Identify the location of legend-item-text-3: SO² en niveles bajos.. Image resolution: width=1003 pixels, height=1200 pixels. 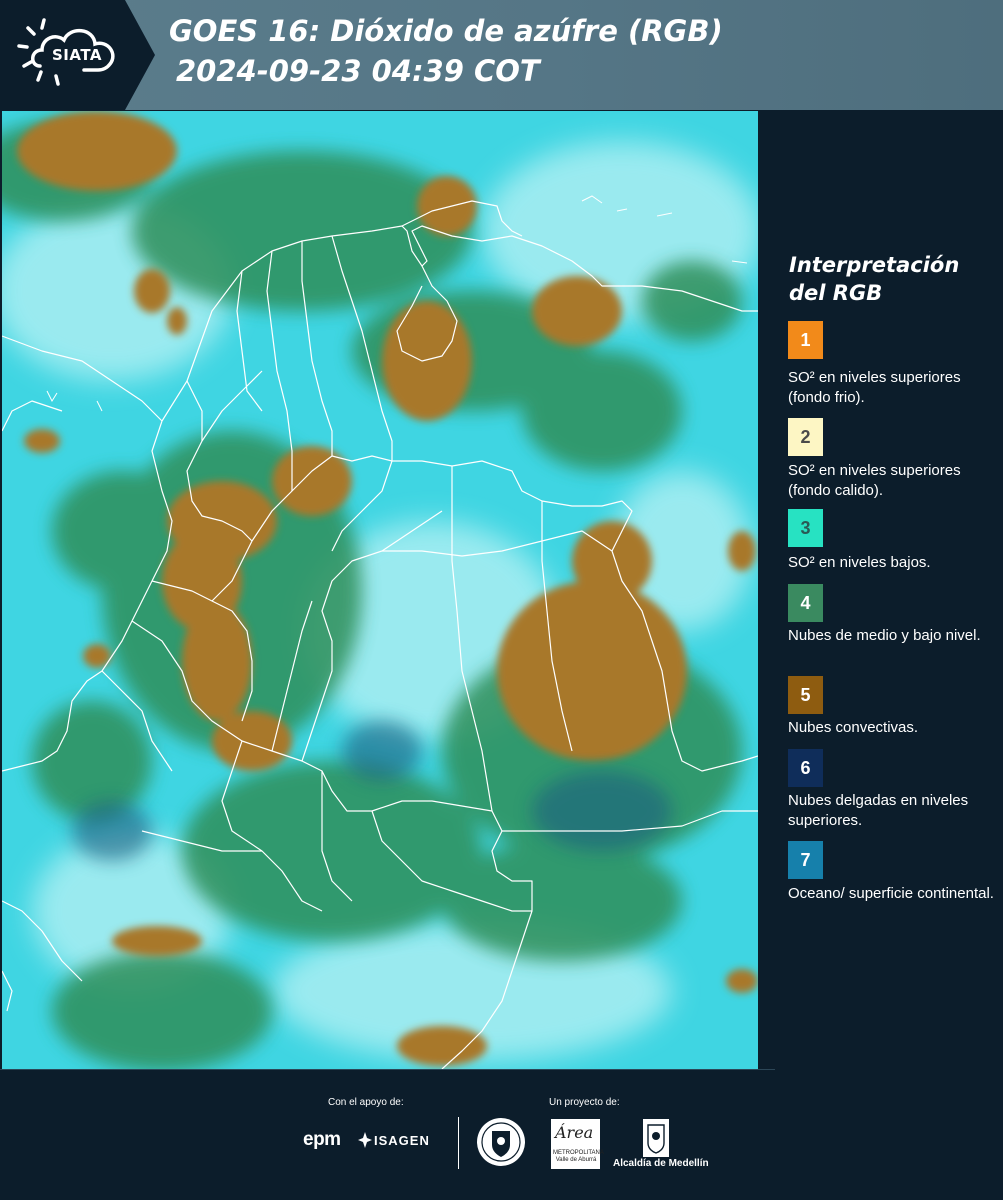
(859, 562).